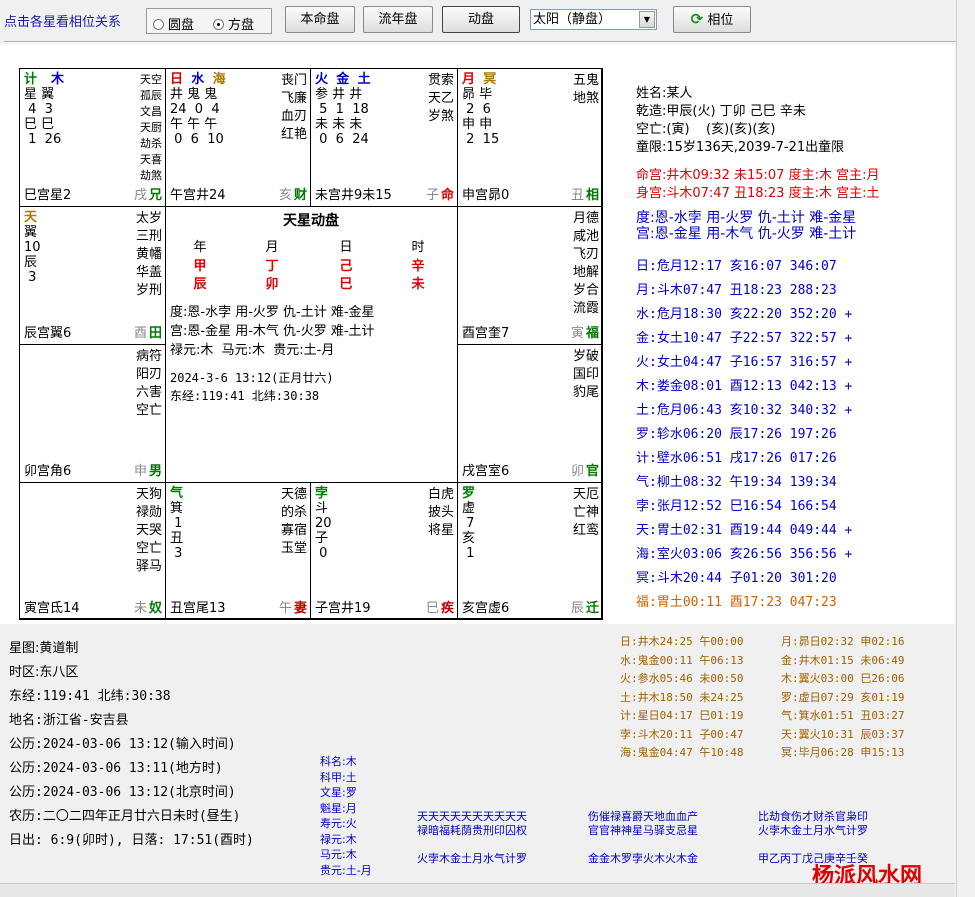 Image resolution: width=975 pixels, height=897 pixels. Describe the element at coordinates (418, 284) in the screenshot. I see `hour-branch: 未` at that location.